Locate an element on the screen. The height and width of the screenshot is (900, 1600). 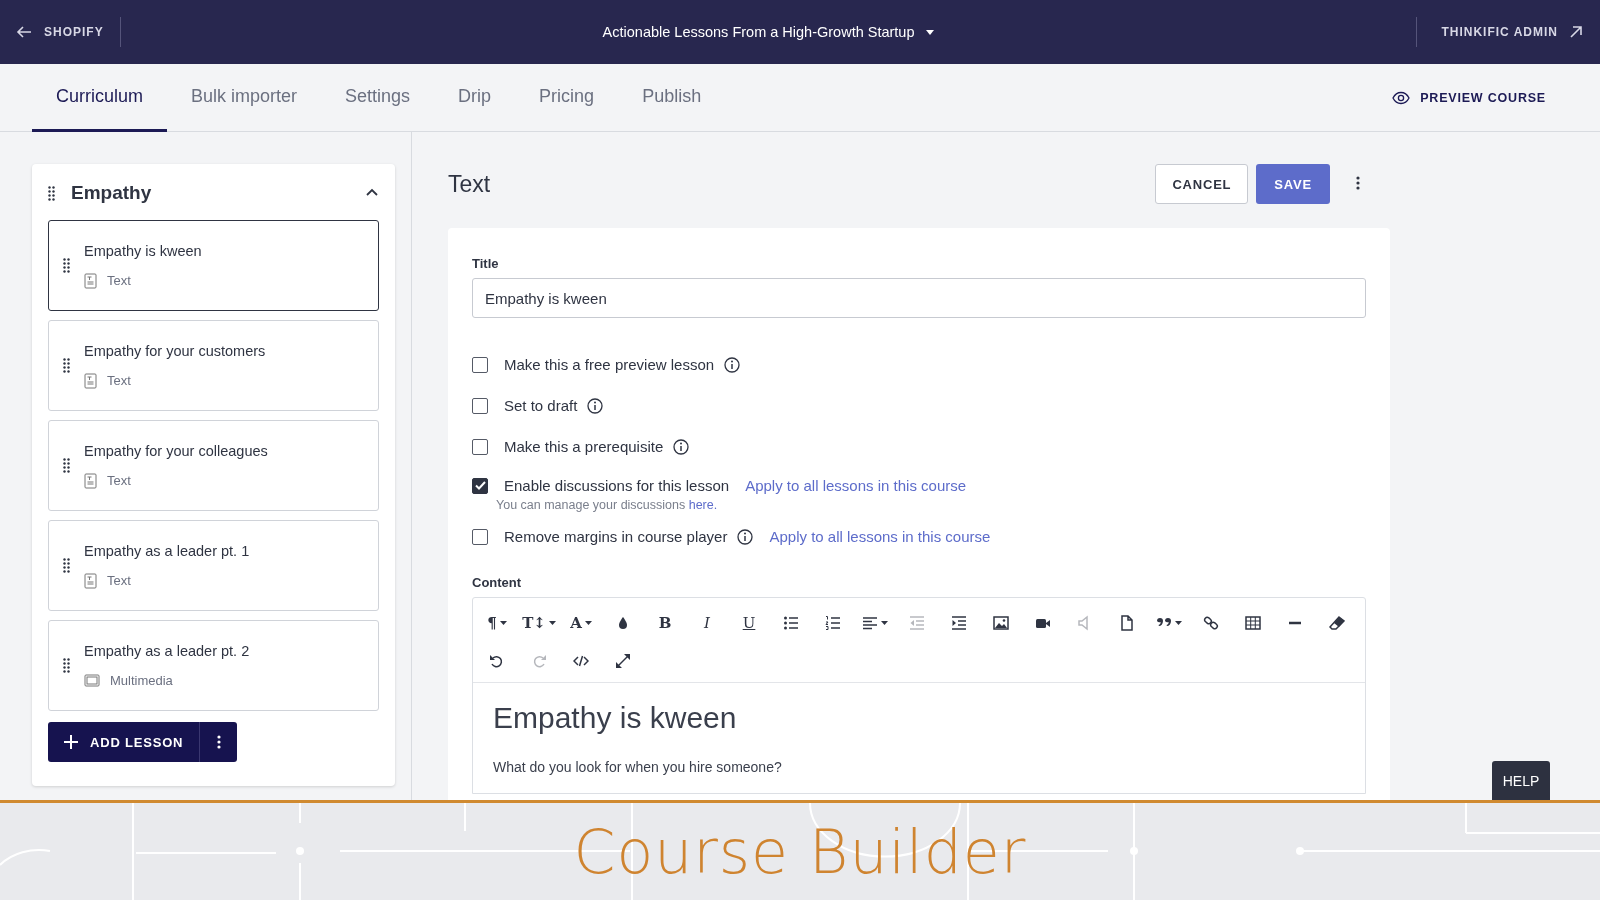
indent-icon is located at coordinates (959, 623).